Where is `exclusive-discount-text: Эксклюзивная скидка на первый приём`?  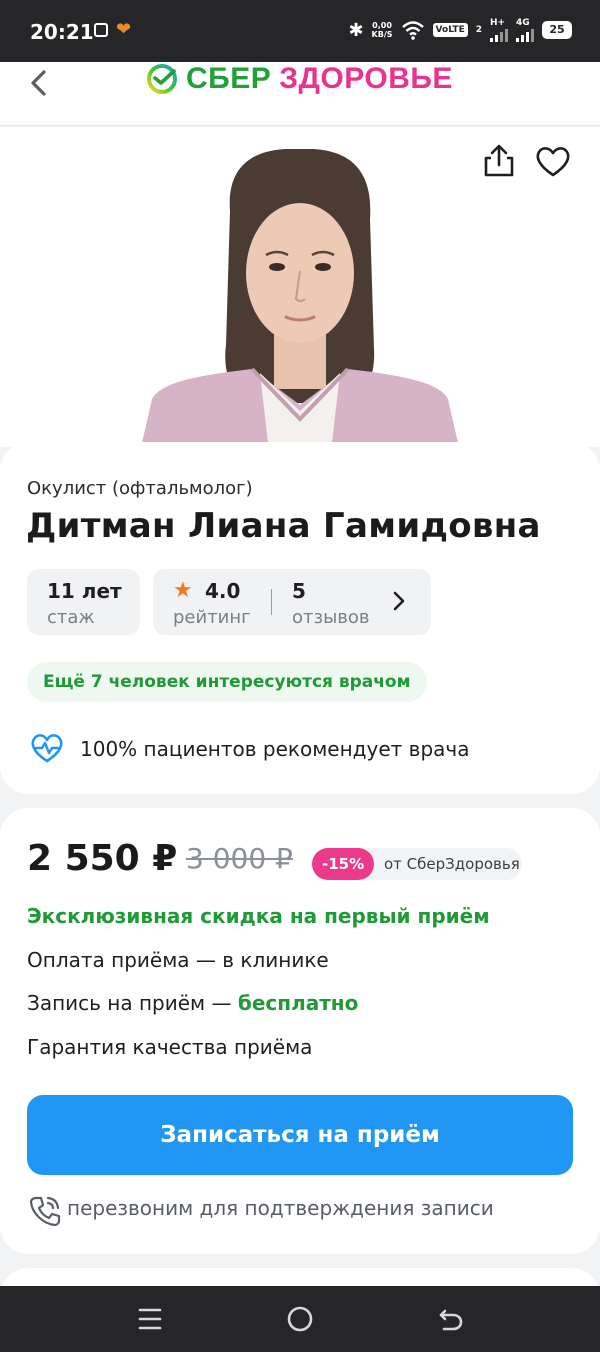
exclusive-discount-text: Эксклюзивная скидка на первый приём is located at coordinates (258, 916).